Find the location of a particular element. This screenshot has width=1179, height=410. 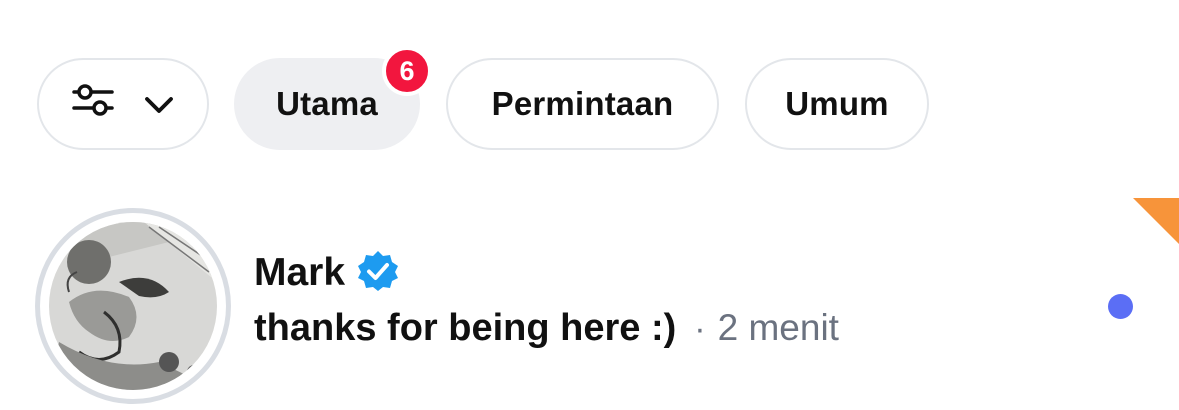

avatar-ring is located at coordinates (133, 306).